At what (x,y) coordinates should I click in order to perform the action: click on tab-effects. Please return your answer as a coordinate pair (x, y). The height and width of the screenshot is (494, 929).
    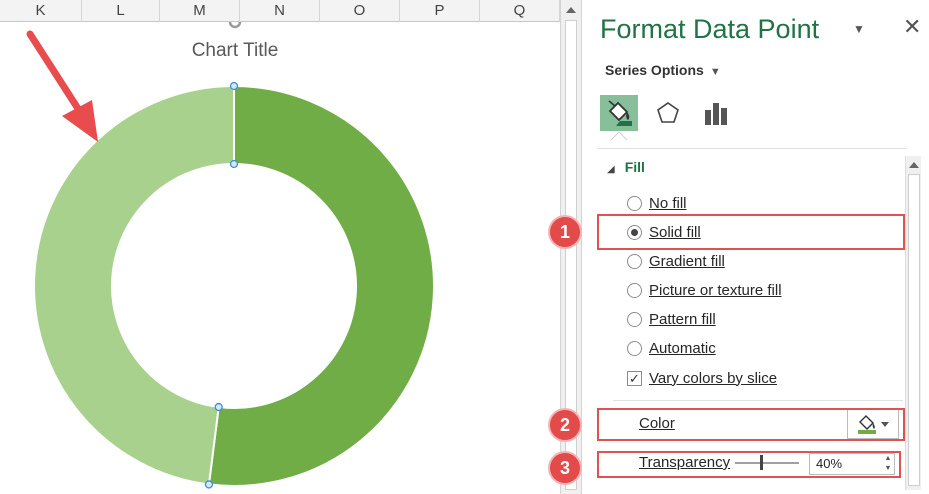
    Looking at the image, I should click on (668, 113).